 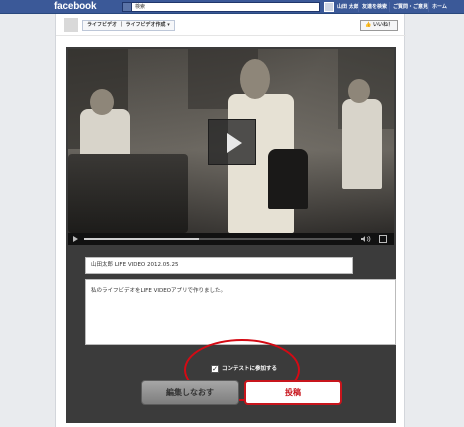 What do you see at coordinates (410, 6) in the screenshot?
I see `help-link: ご質問・ご意見` at bounding box center [410, 6].